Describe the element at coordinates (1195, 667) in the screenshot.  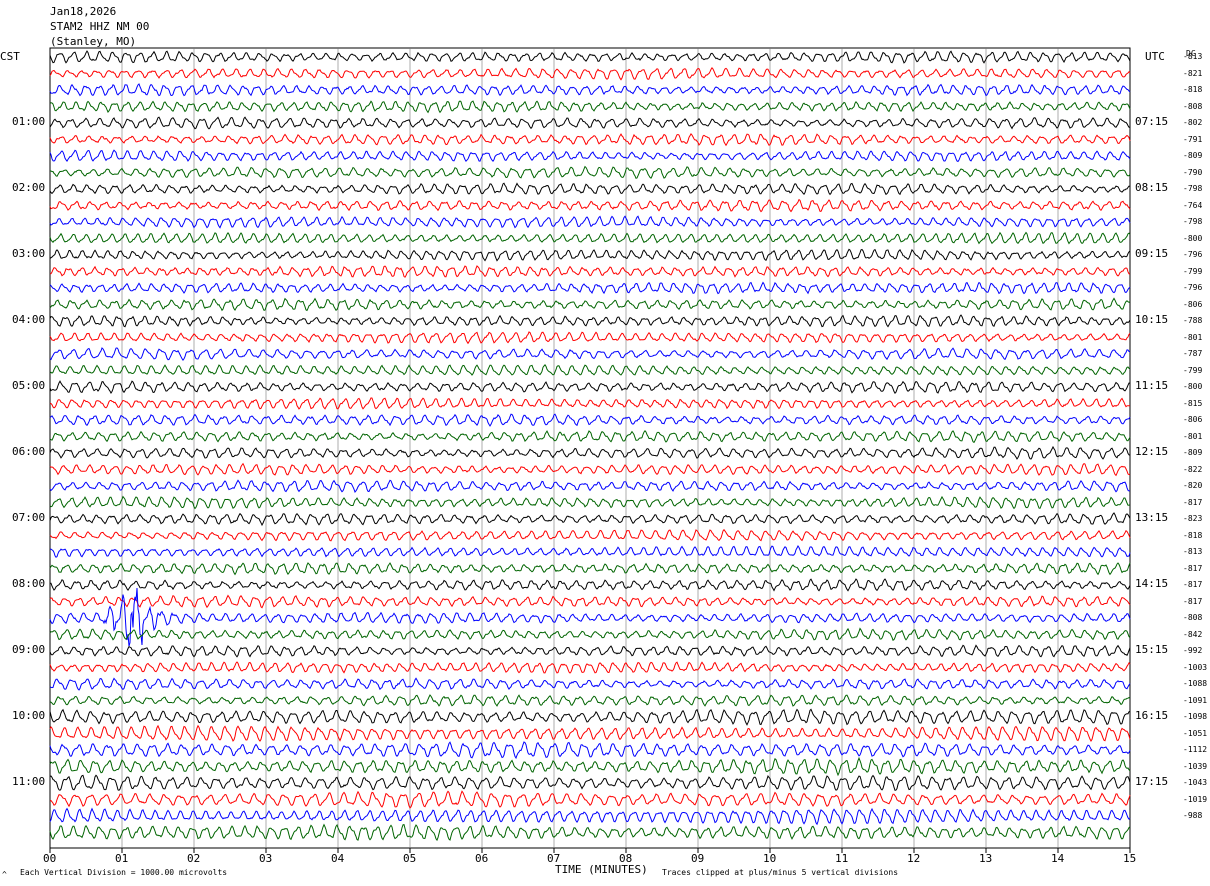
I see `dc-offset-label: -1003` at that location.